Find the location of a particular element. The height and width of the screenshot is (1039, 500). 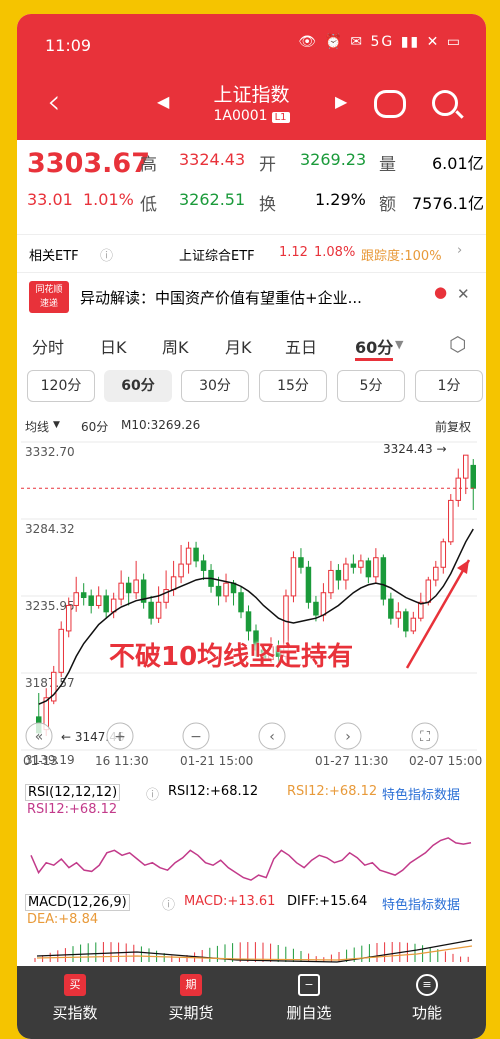

sub-tab-60: 60分 is located at coordinates (138, 386).